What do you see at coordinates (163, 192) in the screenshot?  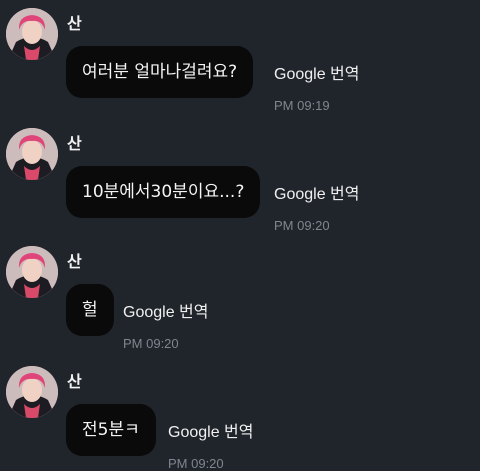 I see `message-bubble: 10분에서30분이요...?` at bounding box center [163, 192].